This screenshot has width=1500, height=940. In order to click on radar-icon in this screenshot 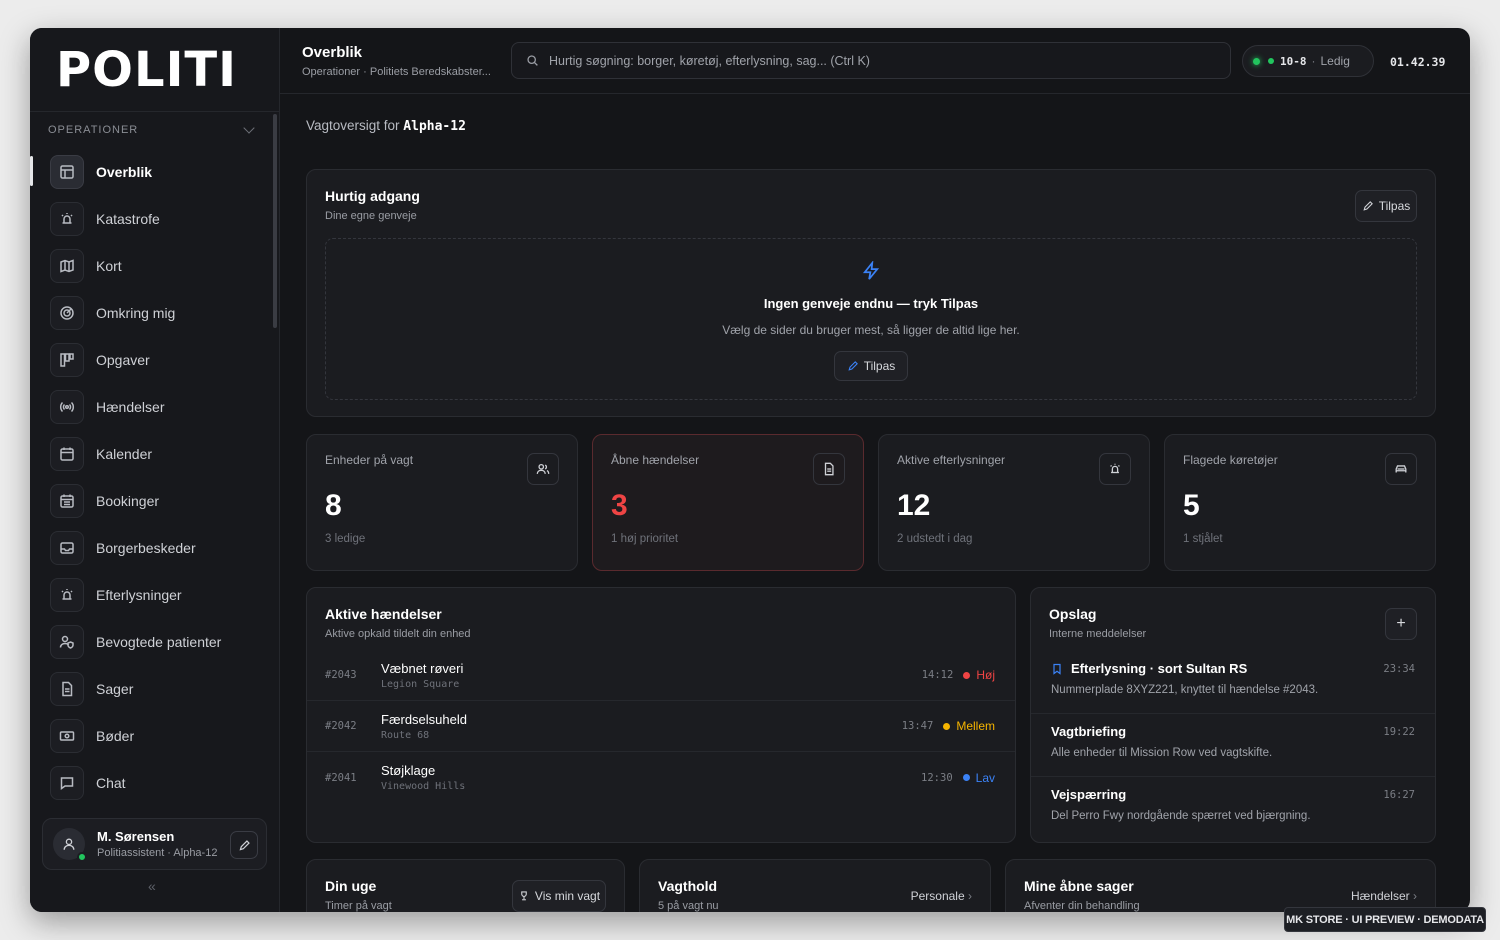, I will do `click(67, 312)`.